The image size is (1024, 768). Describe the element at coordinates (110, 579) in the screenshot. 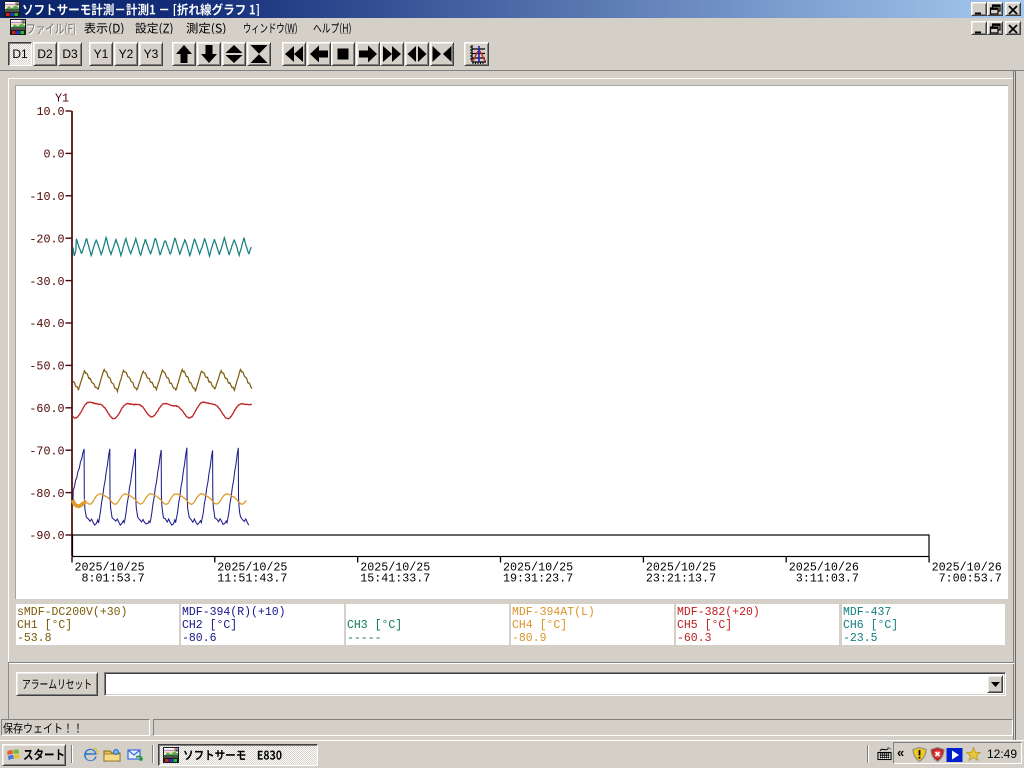

I see `svg-text: 8:01:53.7` at that location.